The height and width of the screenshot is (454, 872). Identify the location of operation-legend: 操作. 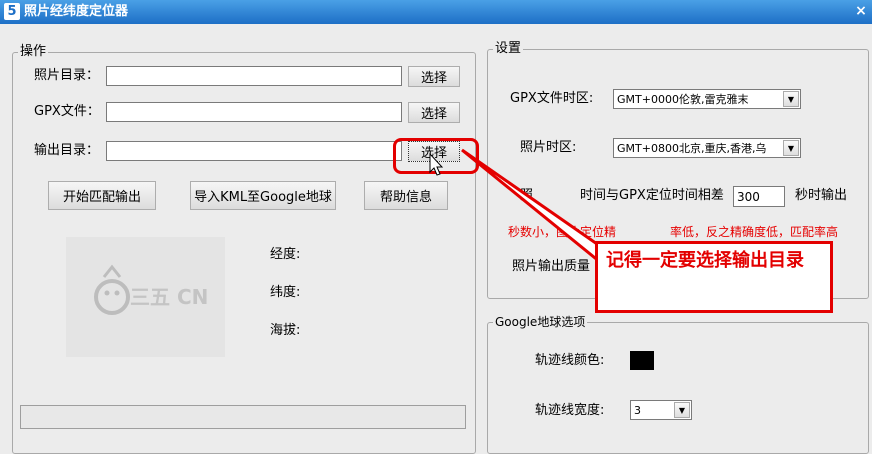
(33, 52).